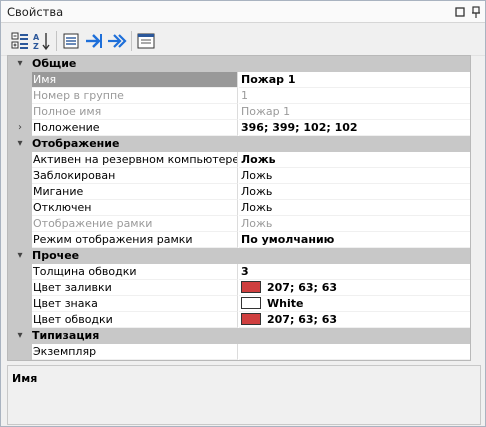 This screenshot has height=427, width=486. I want to click on property-pages-button, so click(146, 41).